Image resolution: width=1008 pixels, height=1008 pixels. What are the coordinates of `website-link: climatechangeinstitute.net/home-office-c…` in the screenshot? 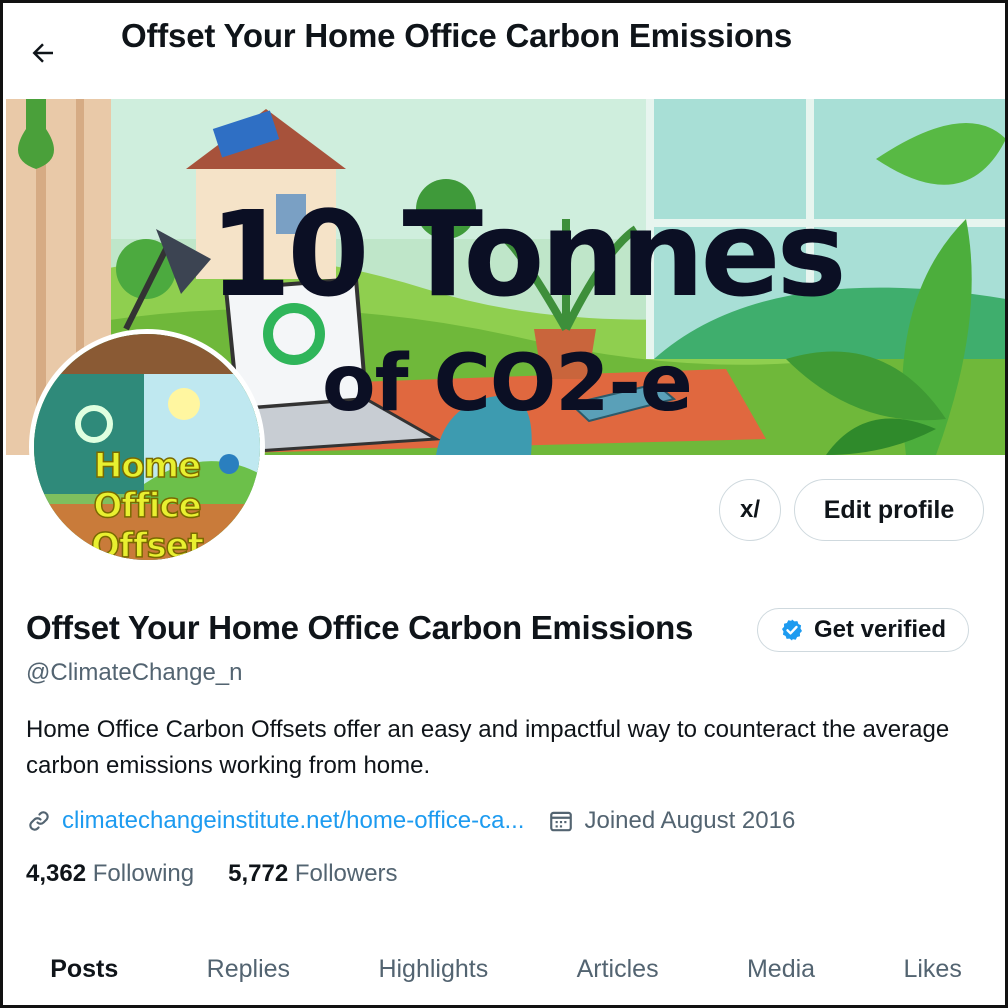 It's located at (275, 821).